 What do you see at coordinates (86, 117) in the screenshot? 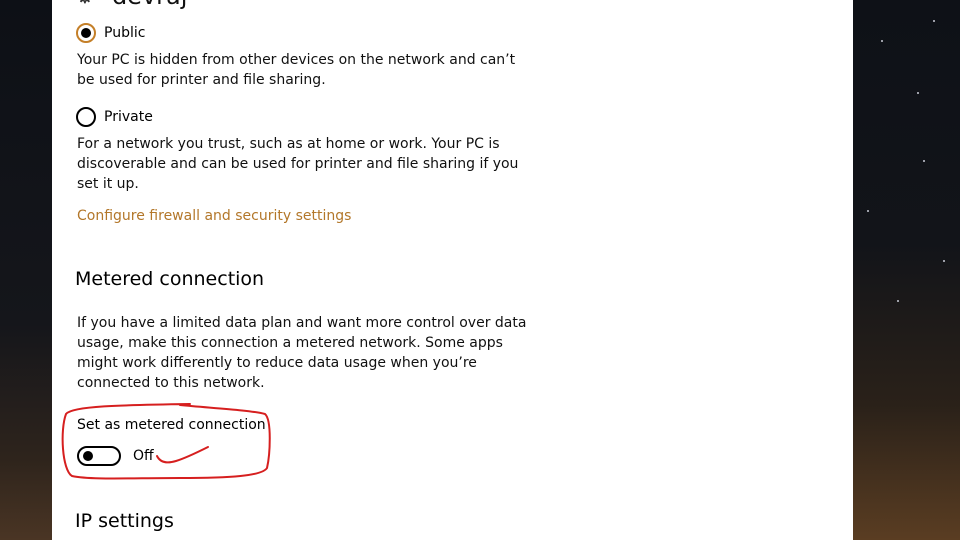
I see `private-radio-button` at bounding box center [86, 117].